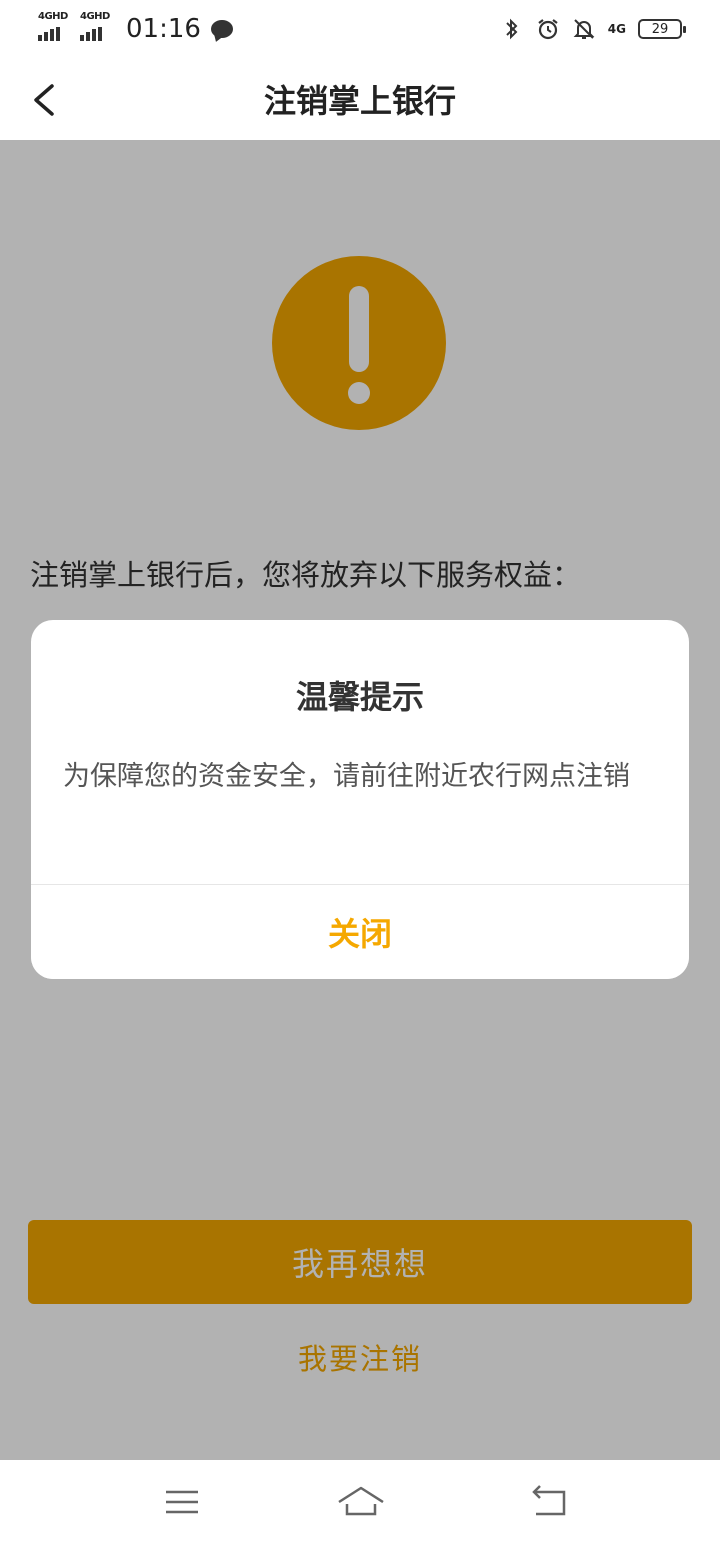 Image resolution: width=720 pixels, height=1544 pixels. Describe the element at coordinates (55, 26) in the screenshot. I see `signal-1-icon: 4GHD` at that location.